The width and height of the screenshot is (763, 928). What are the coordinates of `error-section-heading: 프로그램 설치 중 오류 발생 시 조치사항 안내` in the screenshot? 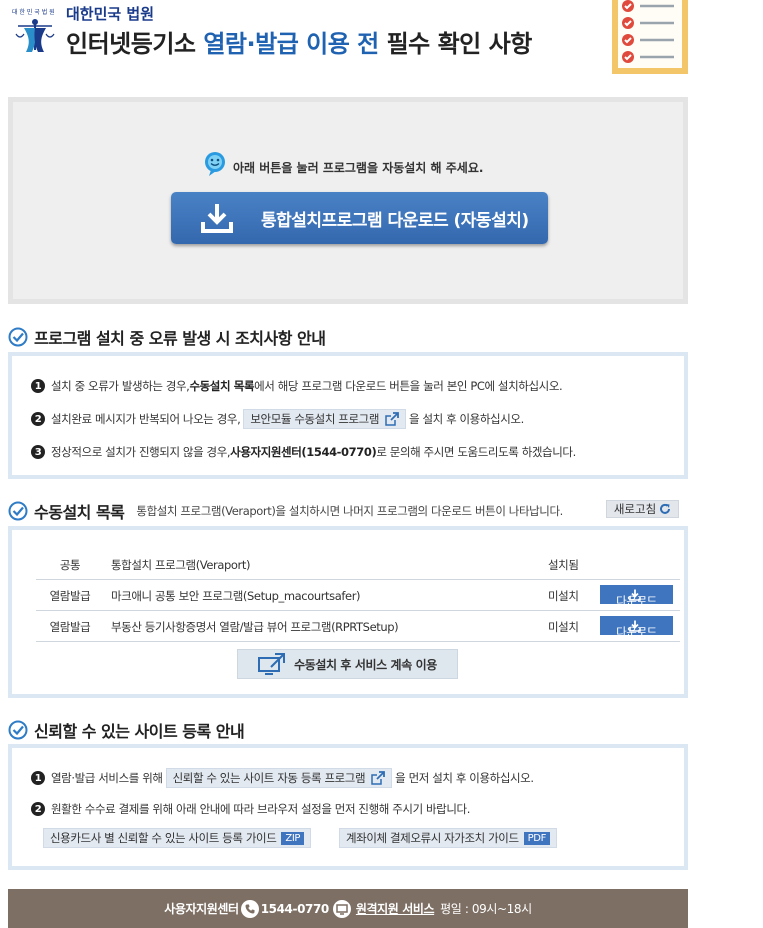 It's located at (167, 337).